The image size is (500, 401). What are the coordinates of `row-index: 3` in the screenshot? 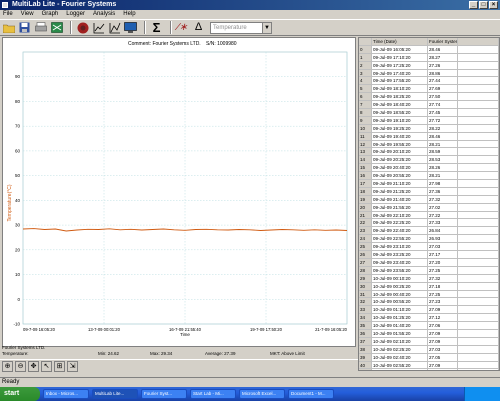 It's located at (365, 73).